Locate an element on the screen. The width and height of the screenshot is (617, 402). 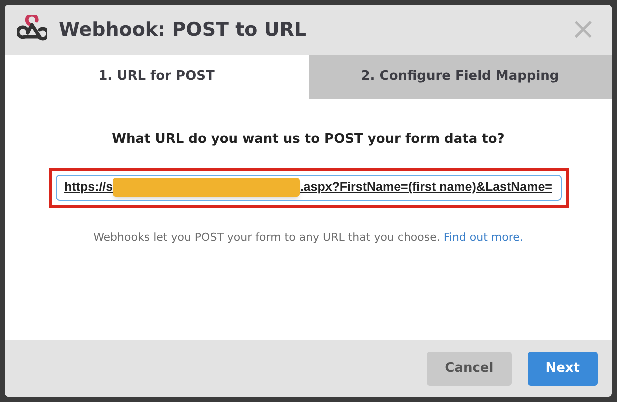
url-field: https://s .aspx?FirstName=(first name)&LastName= is located at coordinates (309, 187).